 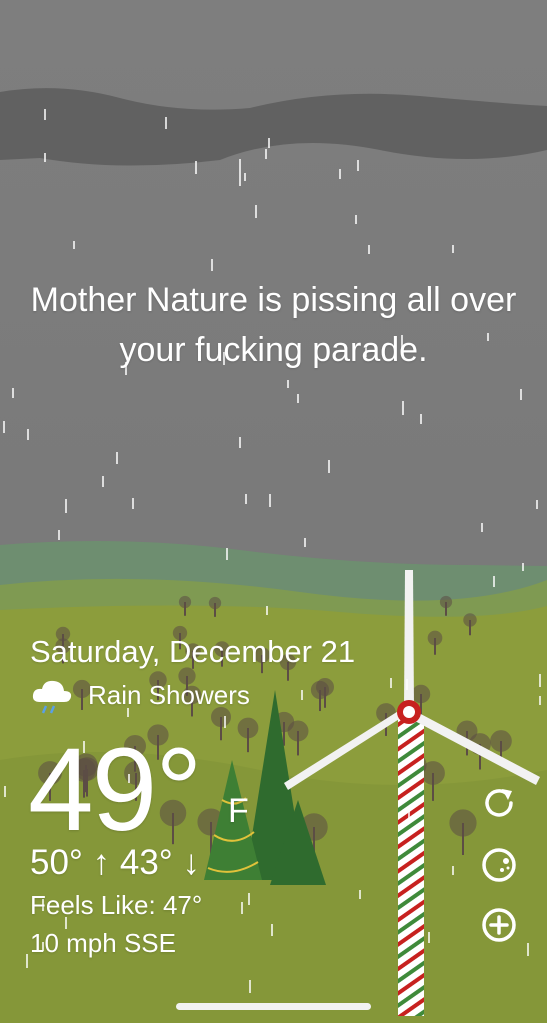 I want to click on current-temperature: 49°, so click(x=115, y=790).